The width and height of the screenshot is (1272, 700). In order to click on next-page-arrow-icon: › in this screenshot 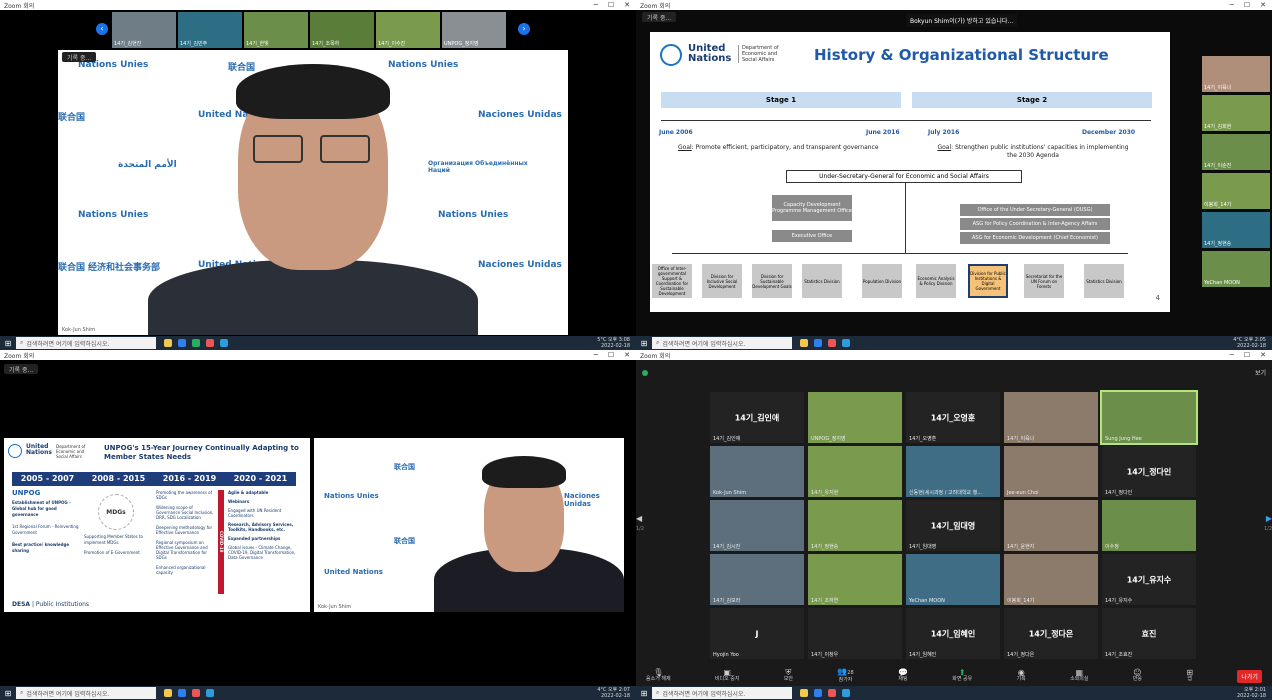, I will do `click(524, 29)`.